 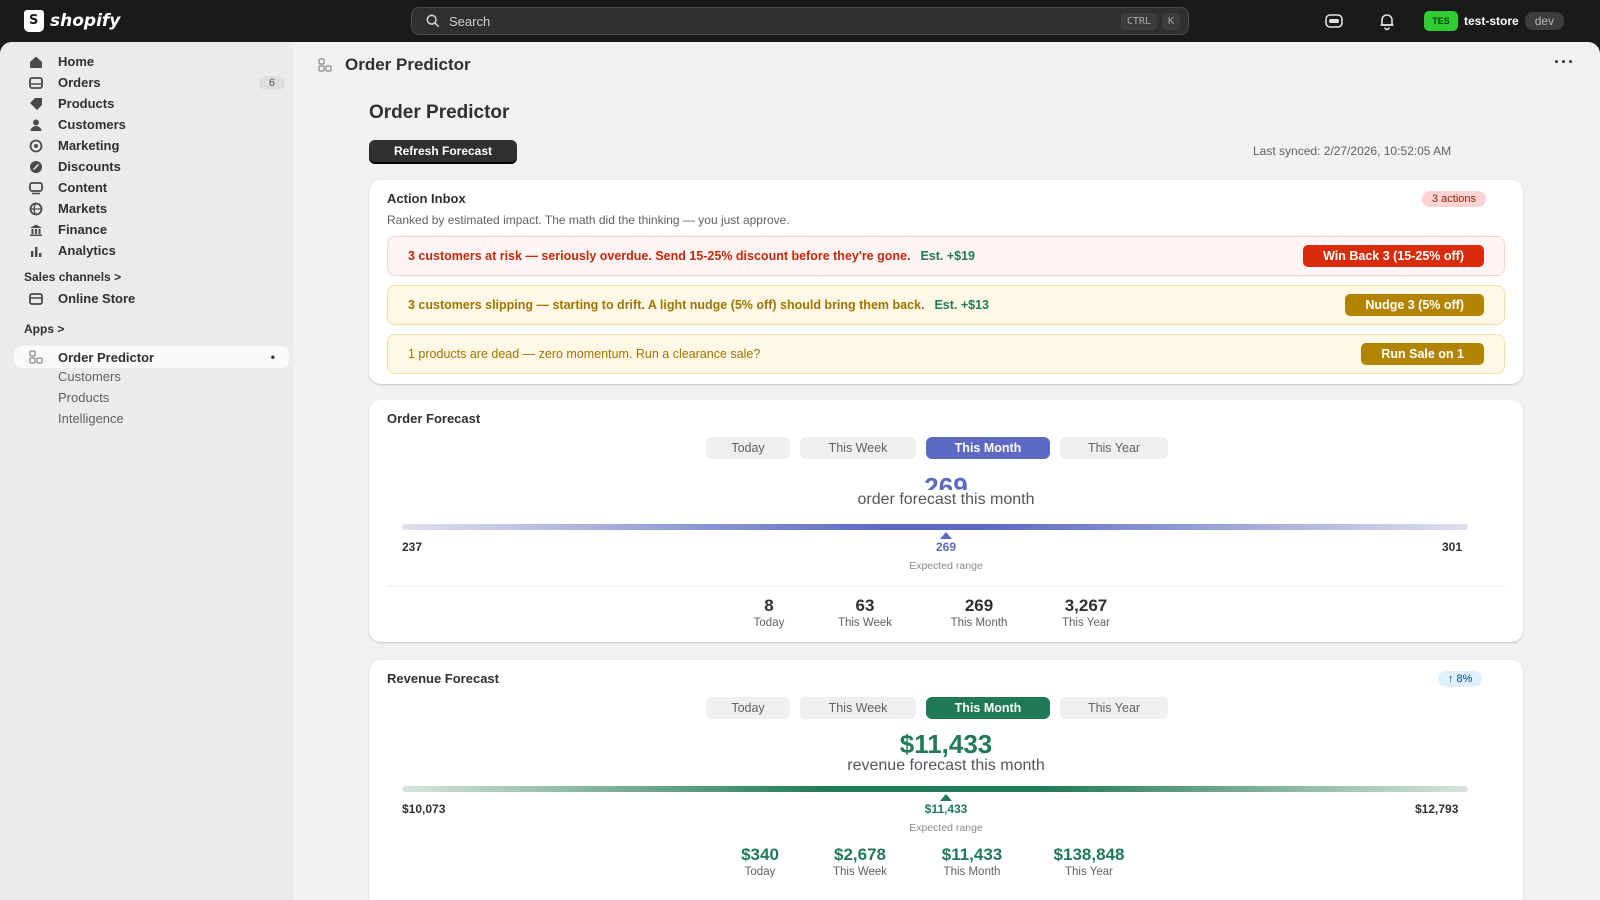 I want to click on sidebar-item-orders: Orders 6, so click(x=151, y=82).